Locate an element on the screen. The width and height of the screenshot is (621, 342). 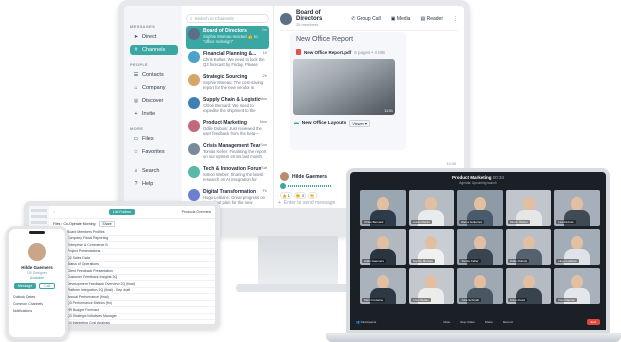
nav-item-favorites: ☆ Favorites is located at coordinates (154, 152).